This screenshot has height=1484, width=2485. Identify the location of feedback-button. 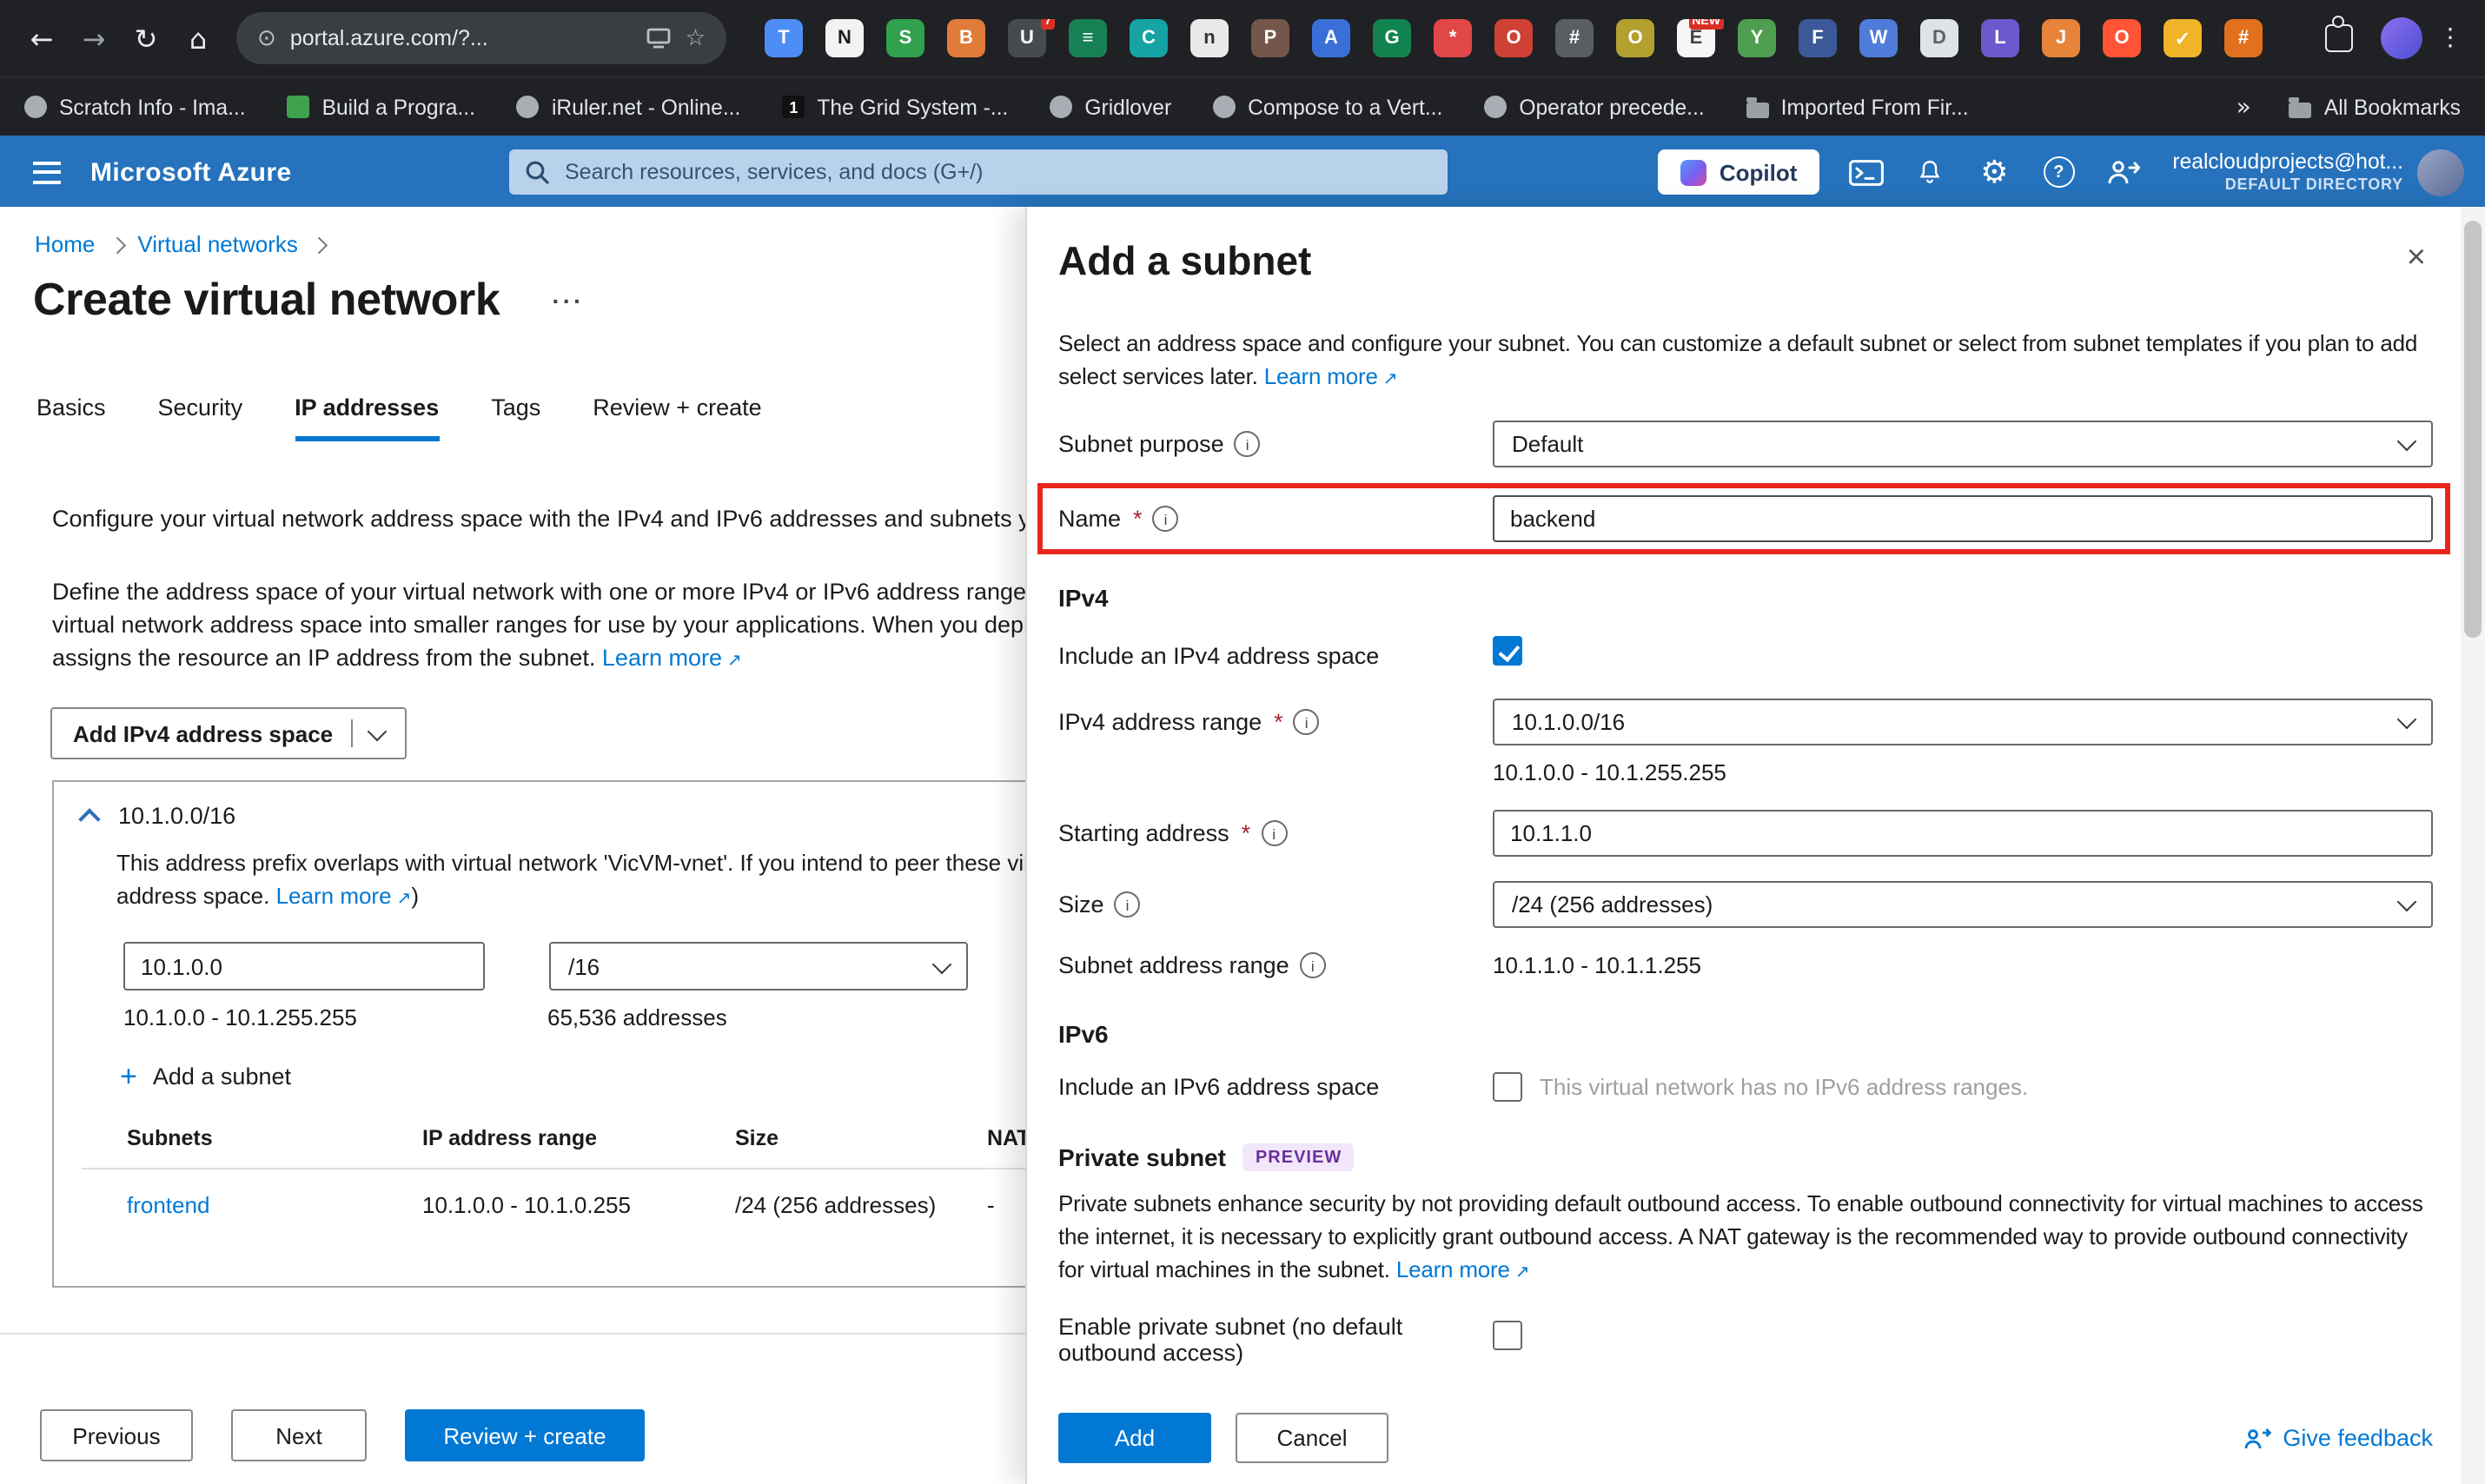
(2123, 172).